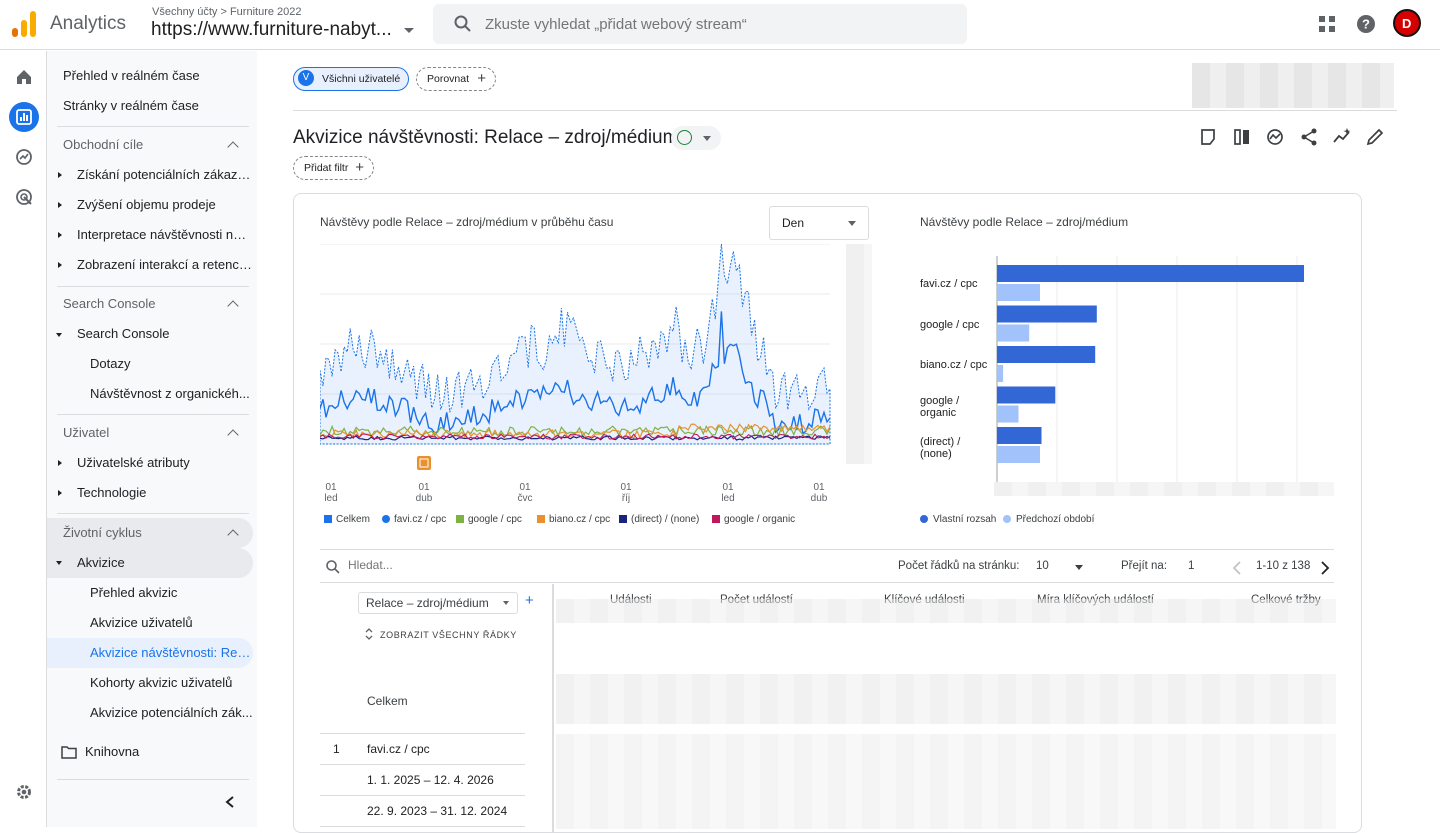 This screenshot has width=1440, height=833. Describe the element at coordinates (422, 764) in the screenshot. I see `divider` at that location.